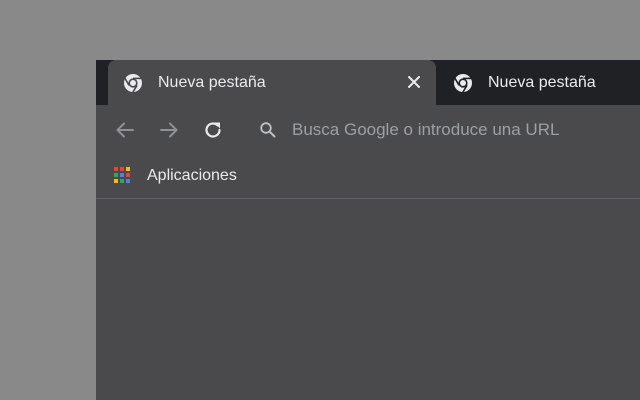 This screenshot has height=400, width=640. Describe the element at coordinates (268, 130) in the screenshot. I see `search-icon` at that location.